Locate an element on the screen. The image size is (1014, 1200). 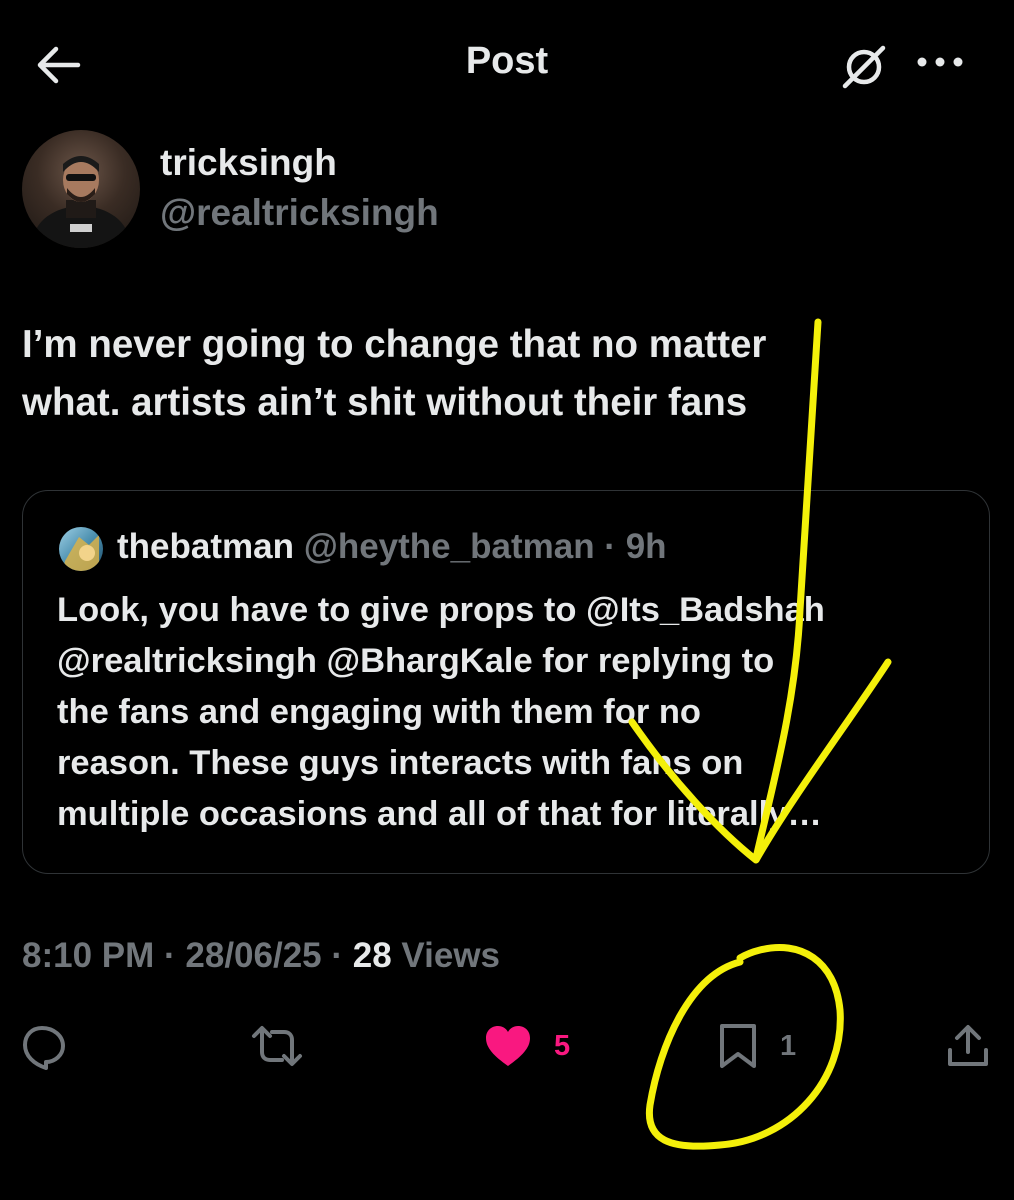
more-horizontal-icon is located at coordinates (940, 62).